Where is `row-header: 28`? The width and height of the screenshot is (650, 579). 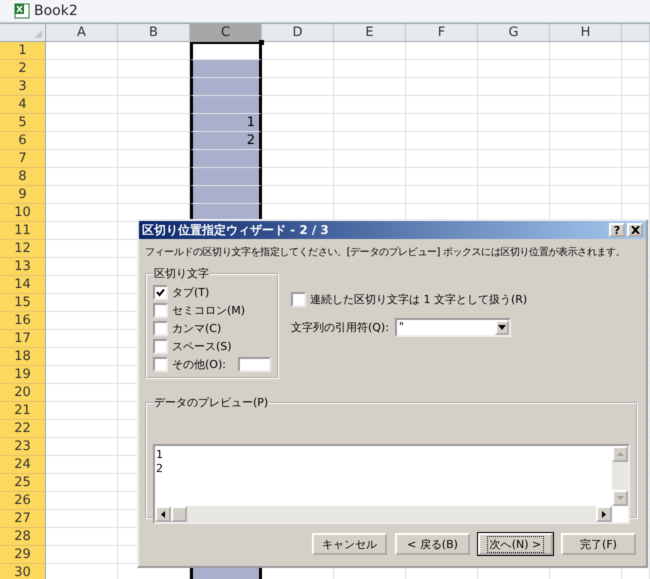 row-header: 28 is located at coordinates (23, 537).